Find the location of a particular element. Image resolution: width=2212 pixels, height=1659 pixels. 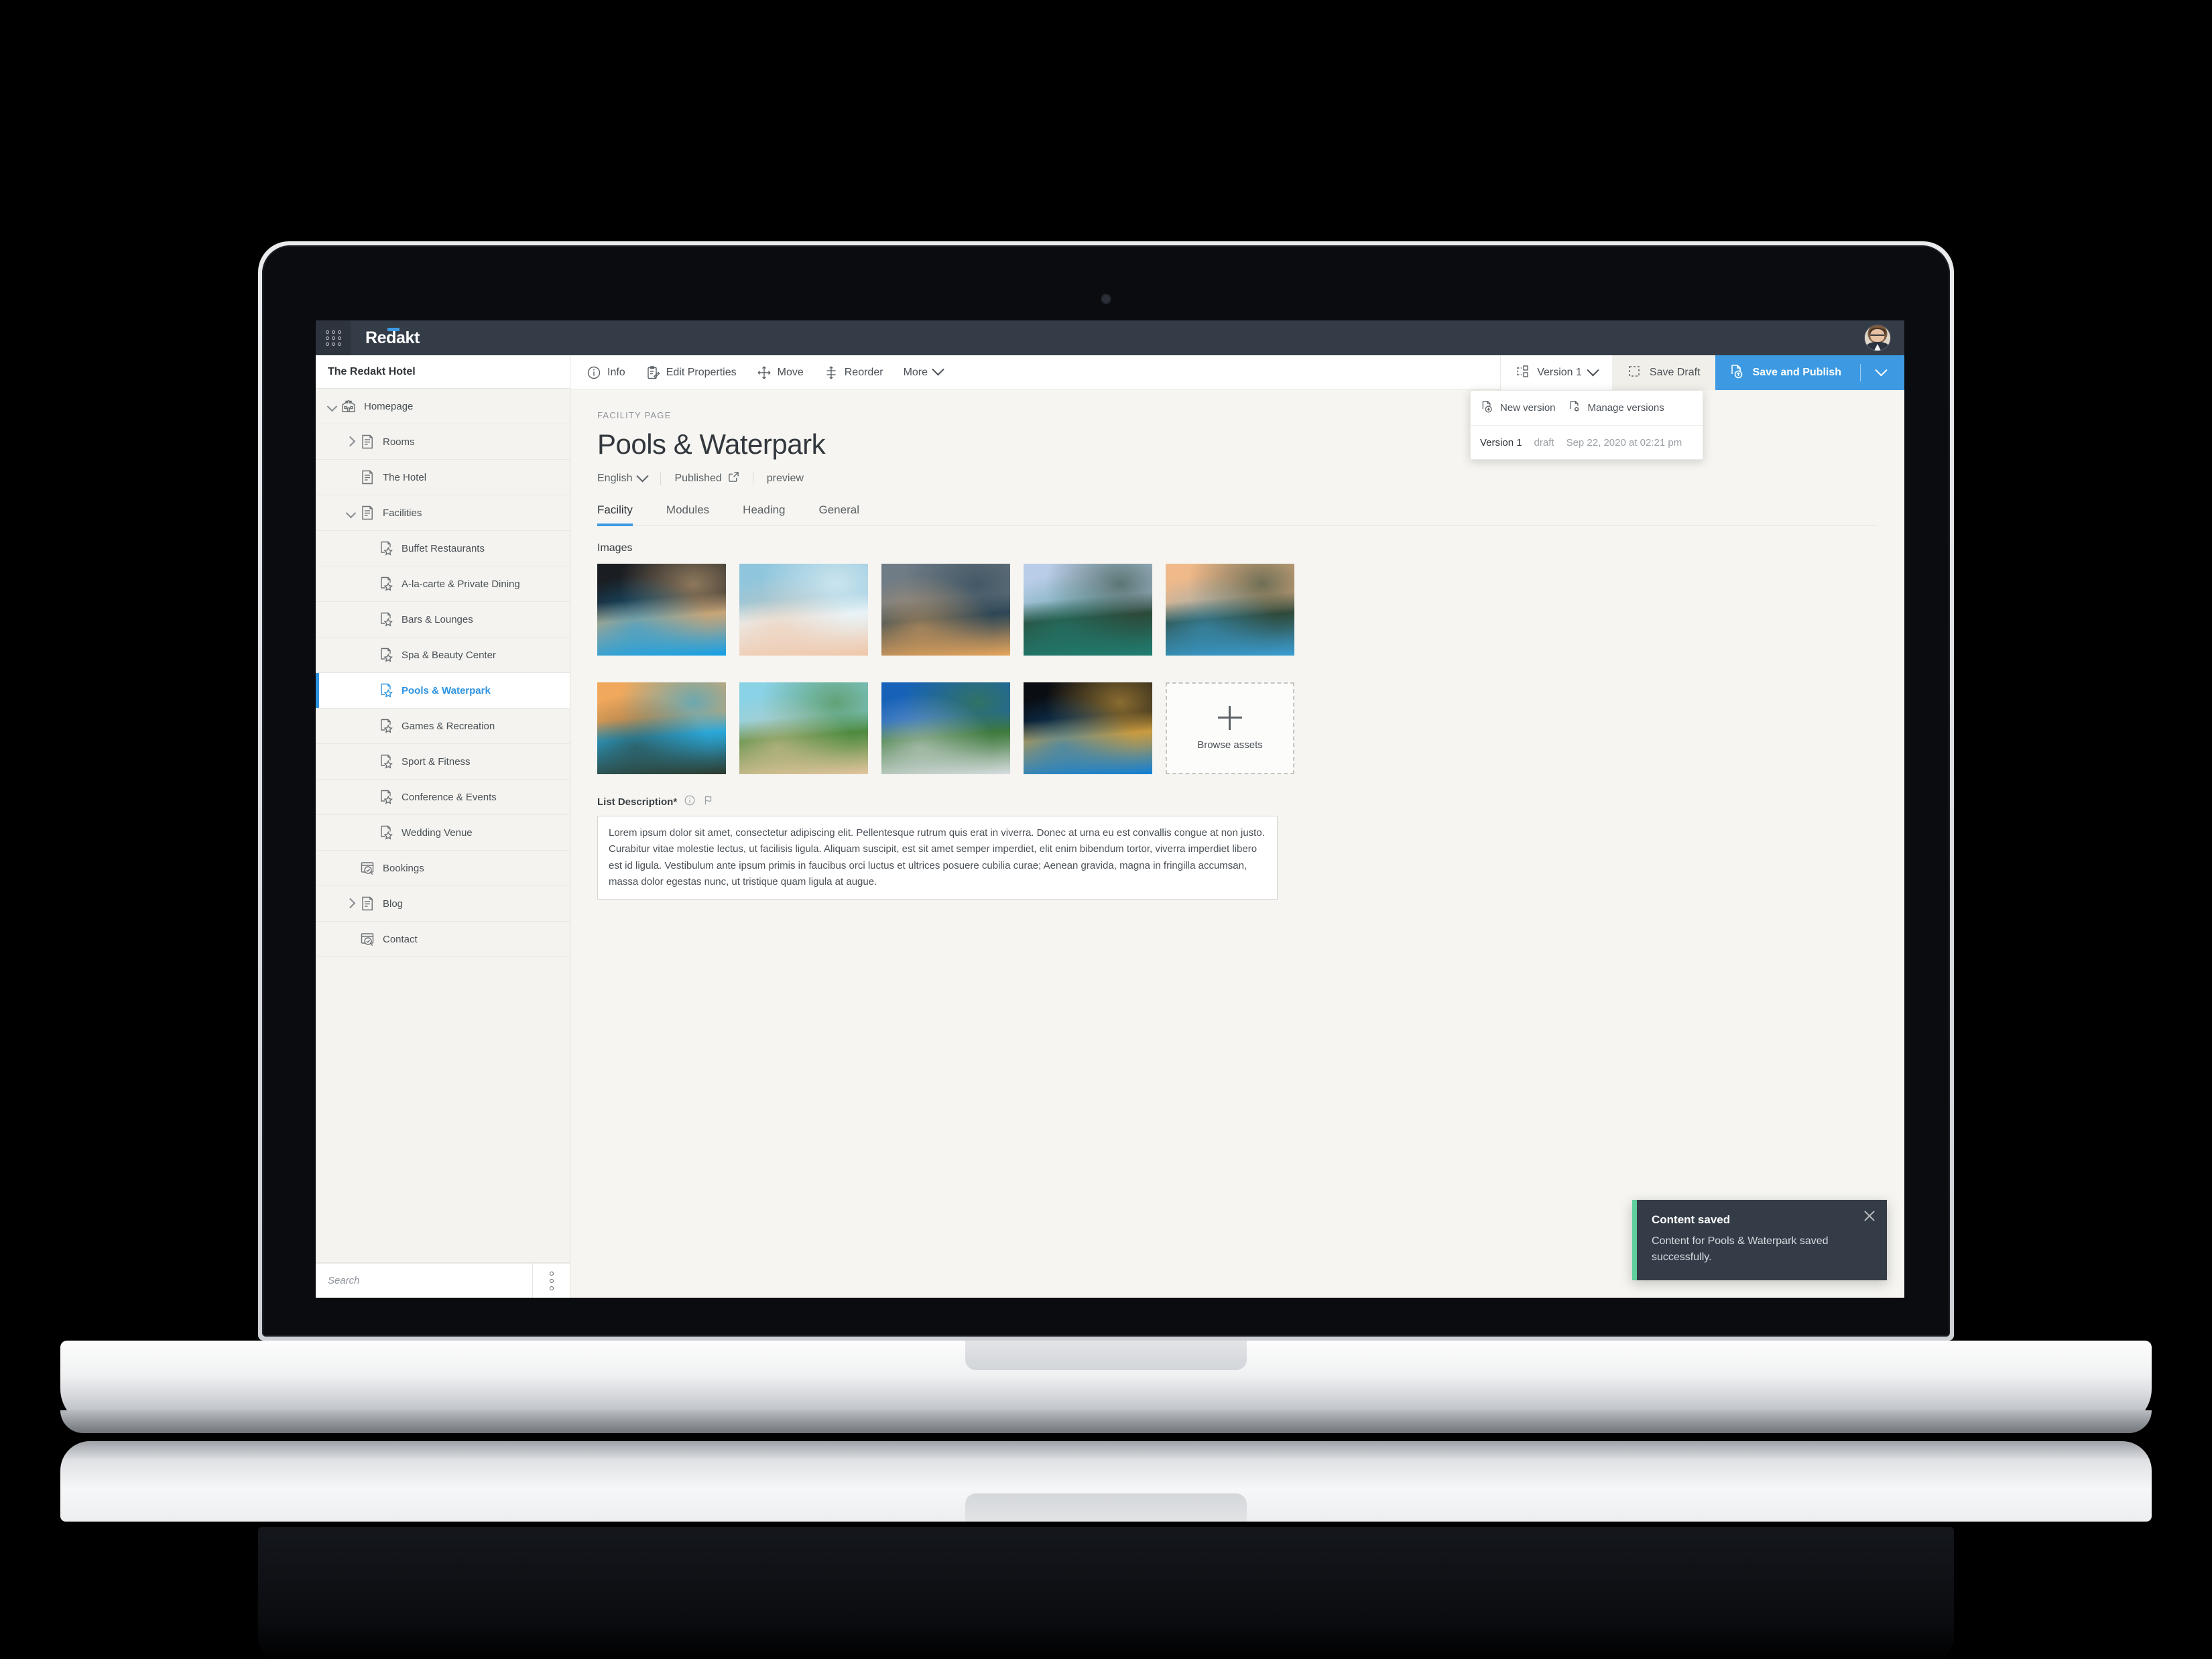

more-options-icon is located at coordinates (551, 1281).